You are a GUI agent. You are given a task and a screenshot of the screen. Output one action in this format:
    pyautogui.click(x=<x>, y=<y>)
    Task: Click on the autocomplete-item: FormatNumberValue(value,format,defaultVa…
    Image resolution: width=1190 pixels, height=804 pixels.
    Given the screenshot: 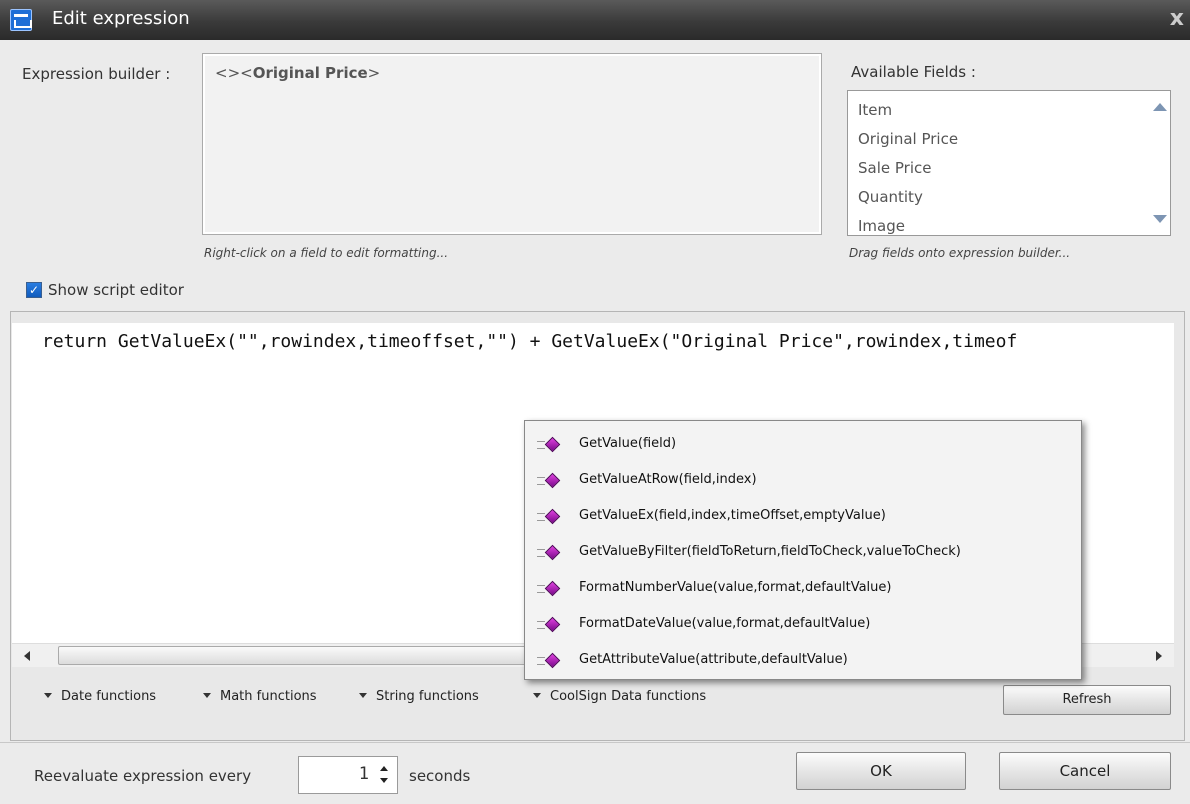 What is the action you would take?
    pyautogui.click(x=803, y=588)
    